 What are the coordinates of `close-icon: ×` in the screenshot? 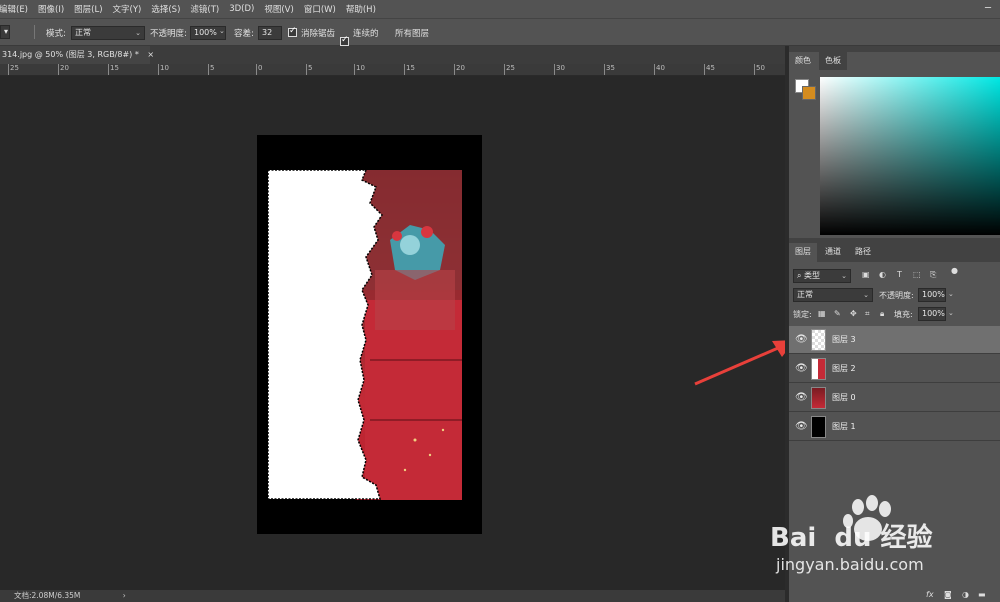 It's located at (150, 54).